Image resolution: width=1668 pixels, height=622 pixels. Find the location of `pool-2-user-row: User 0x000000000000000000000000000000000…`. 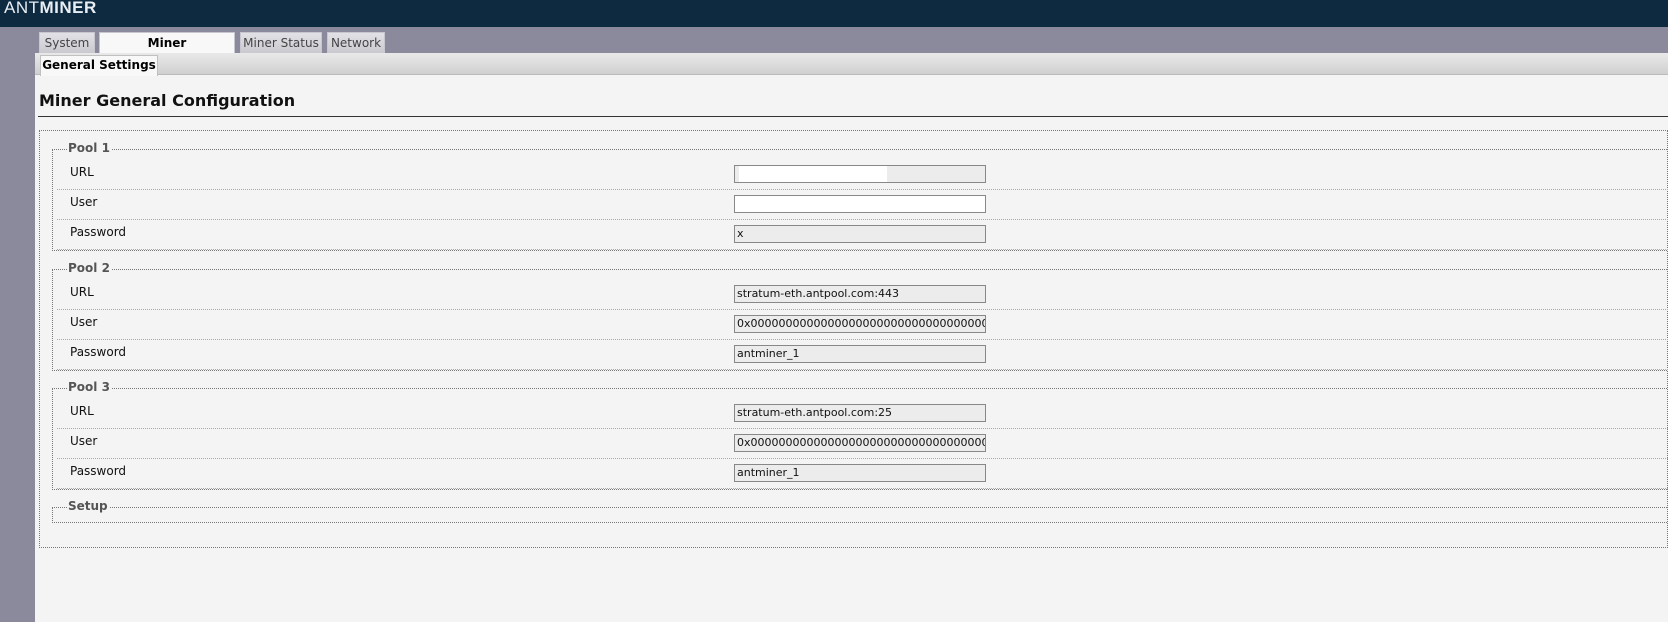

pool-2-user-row: User 0x000000000000000000000000000000000… is located at coordinates (862, 325).